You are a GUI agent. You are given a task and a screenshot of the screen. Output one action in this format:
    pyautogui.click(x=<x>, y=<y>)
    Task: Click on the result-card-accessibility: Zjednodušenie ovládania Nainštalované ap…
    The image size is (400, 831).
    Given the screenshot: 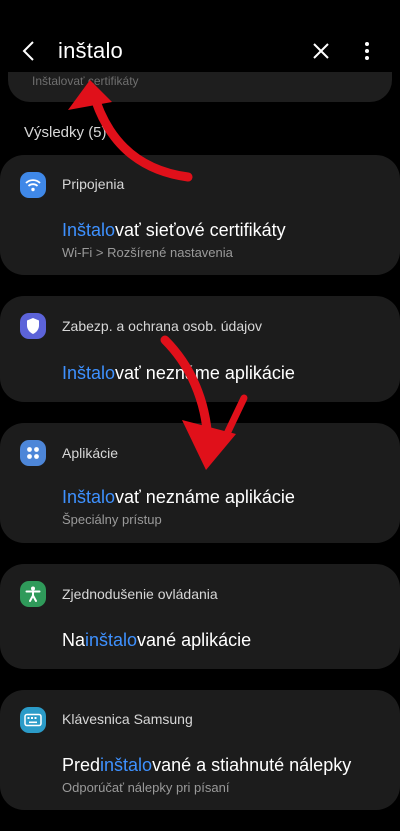 What is the action you would take?
    pyautogui.click(x=200, y=616)
    